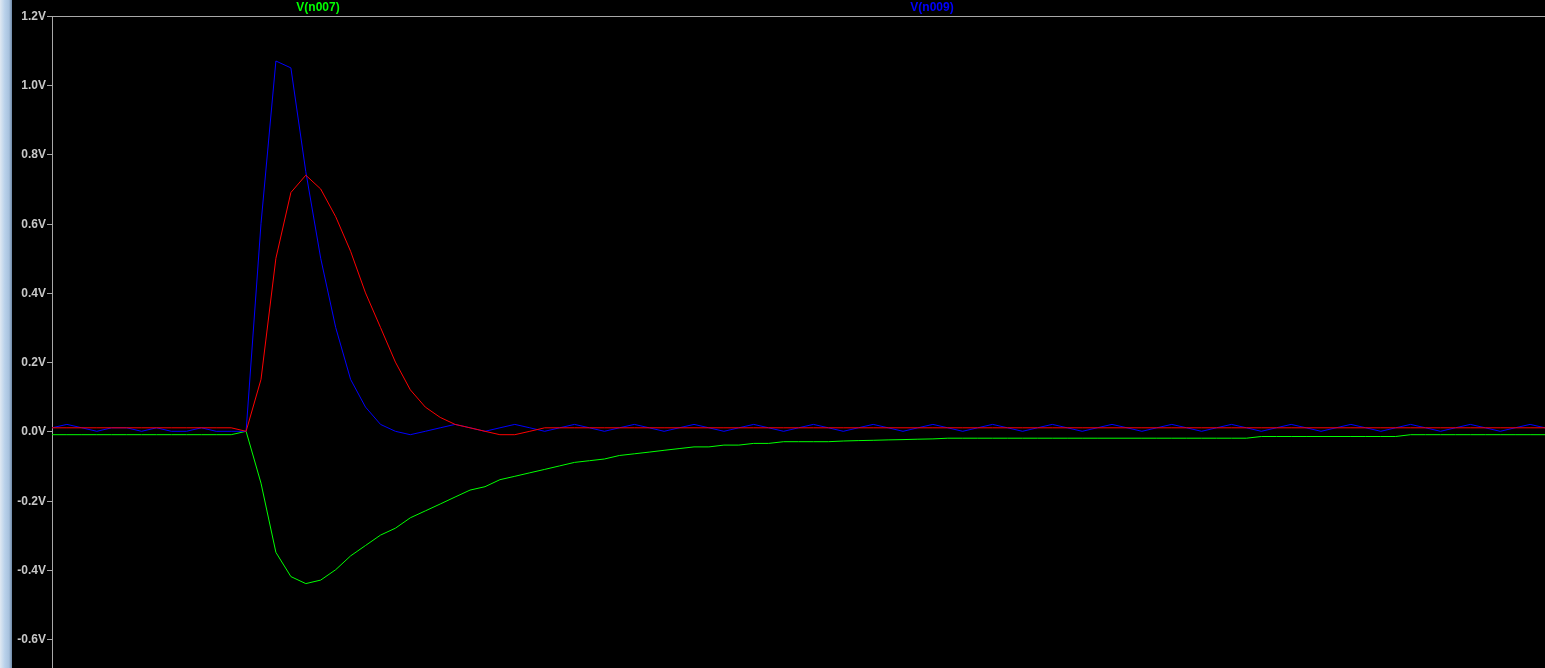  Describe the element at coordinates (33, 154) in the screenshot. I see `axis-label: 0.8V` at that location.